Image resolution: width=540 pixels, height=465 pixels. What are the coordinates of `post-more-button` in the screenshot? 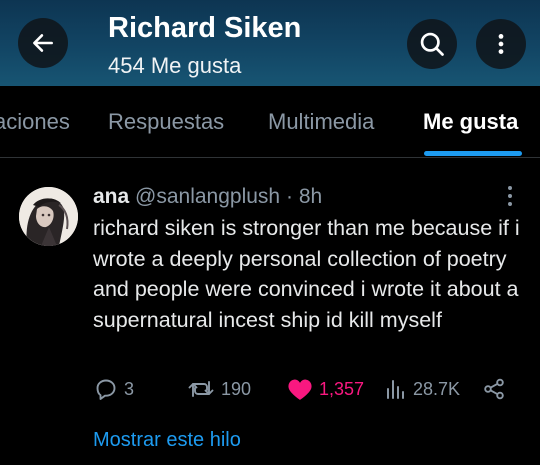 It's located at (510, 196).